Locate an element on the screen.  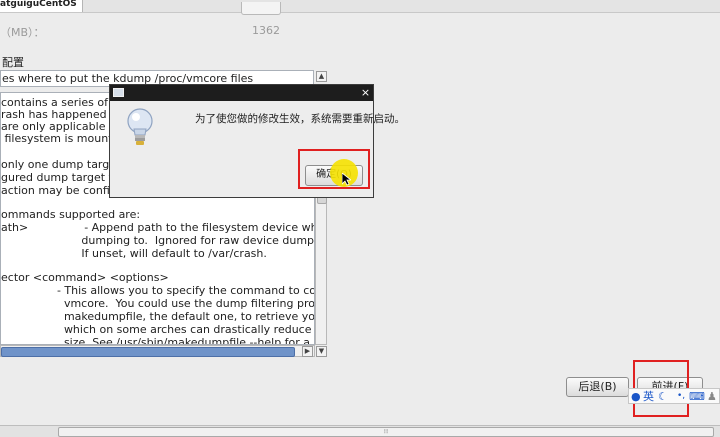
close-icon: × is located at coordinates (365, 92).